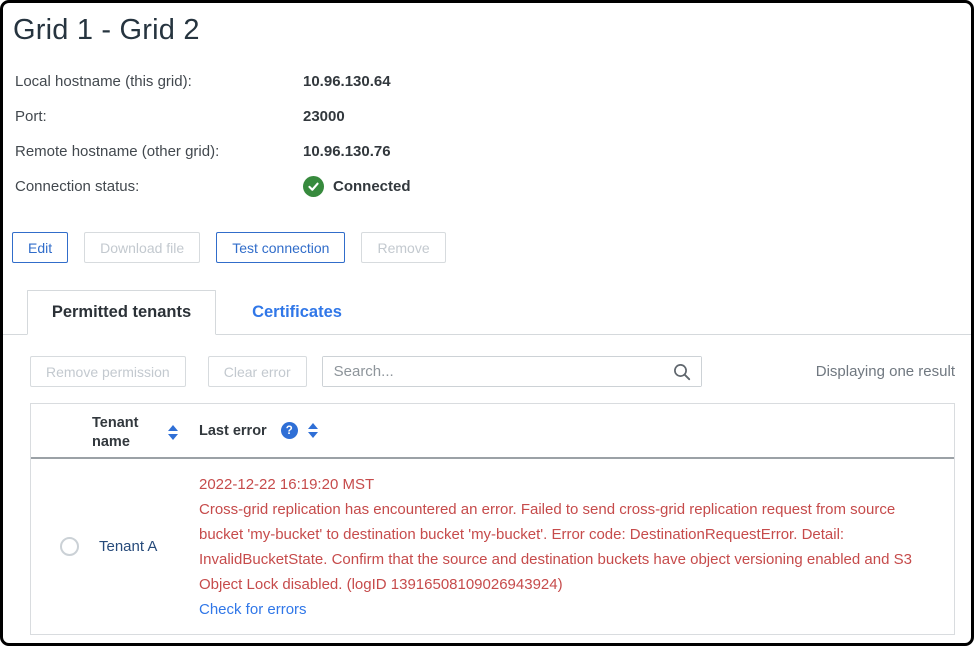 The height and width of the screenshot is (646, 974). I want to click on help-icon: ?, so click(289, 430).